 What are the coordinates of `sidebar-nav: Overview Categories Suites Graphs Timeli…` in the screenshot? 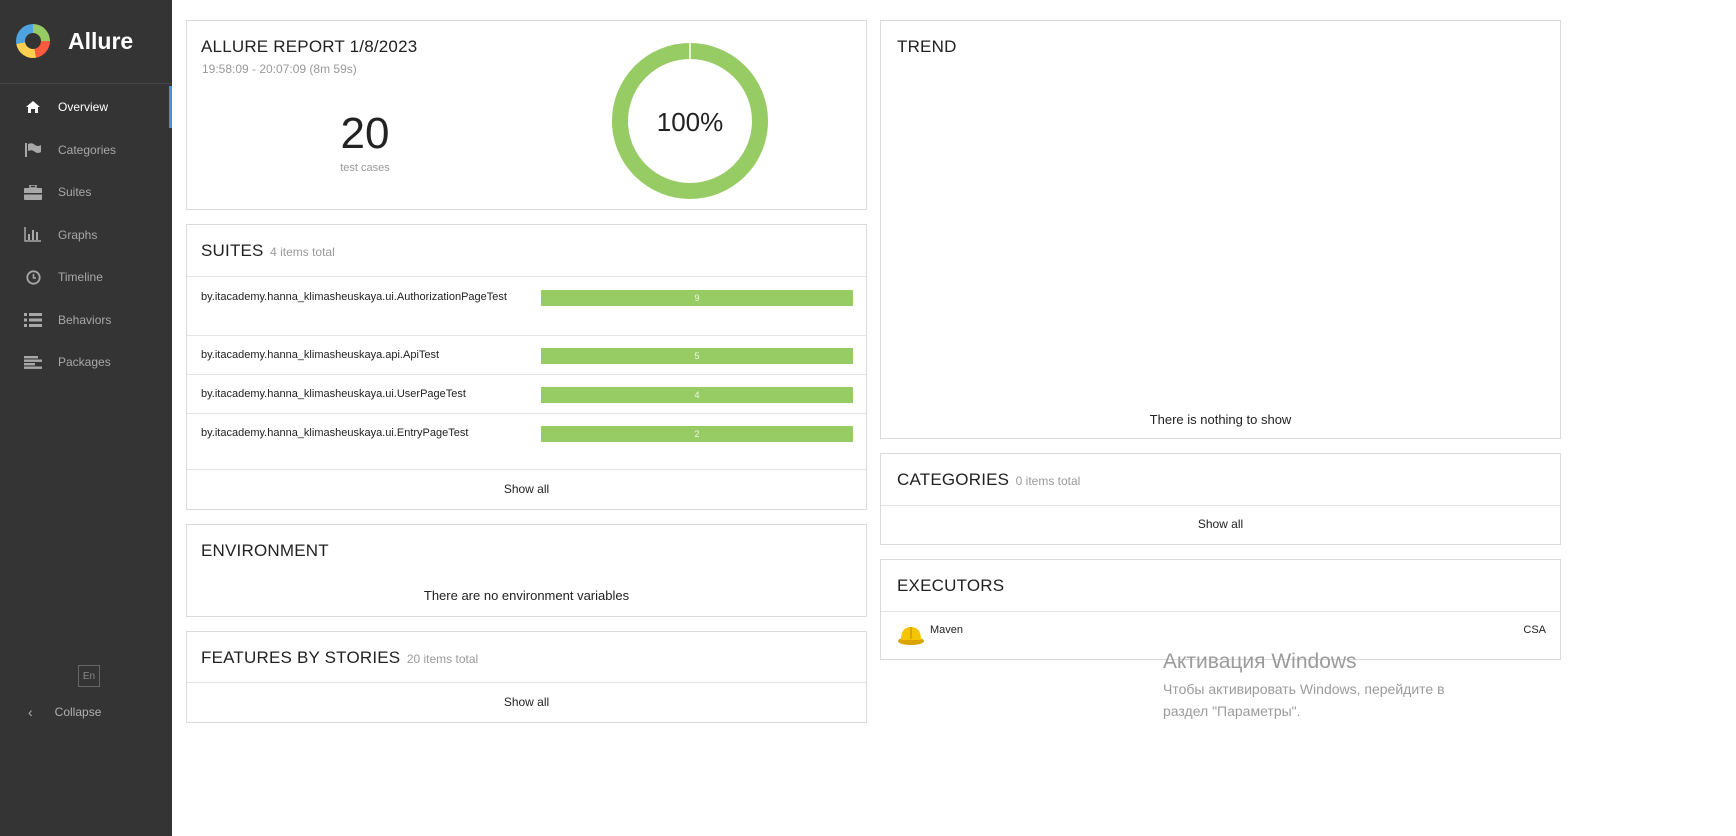 It's located at (86, 235).